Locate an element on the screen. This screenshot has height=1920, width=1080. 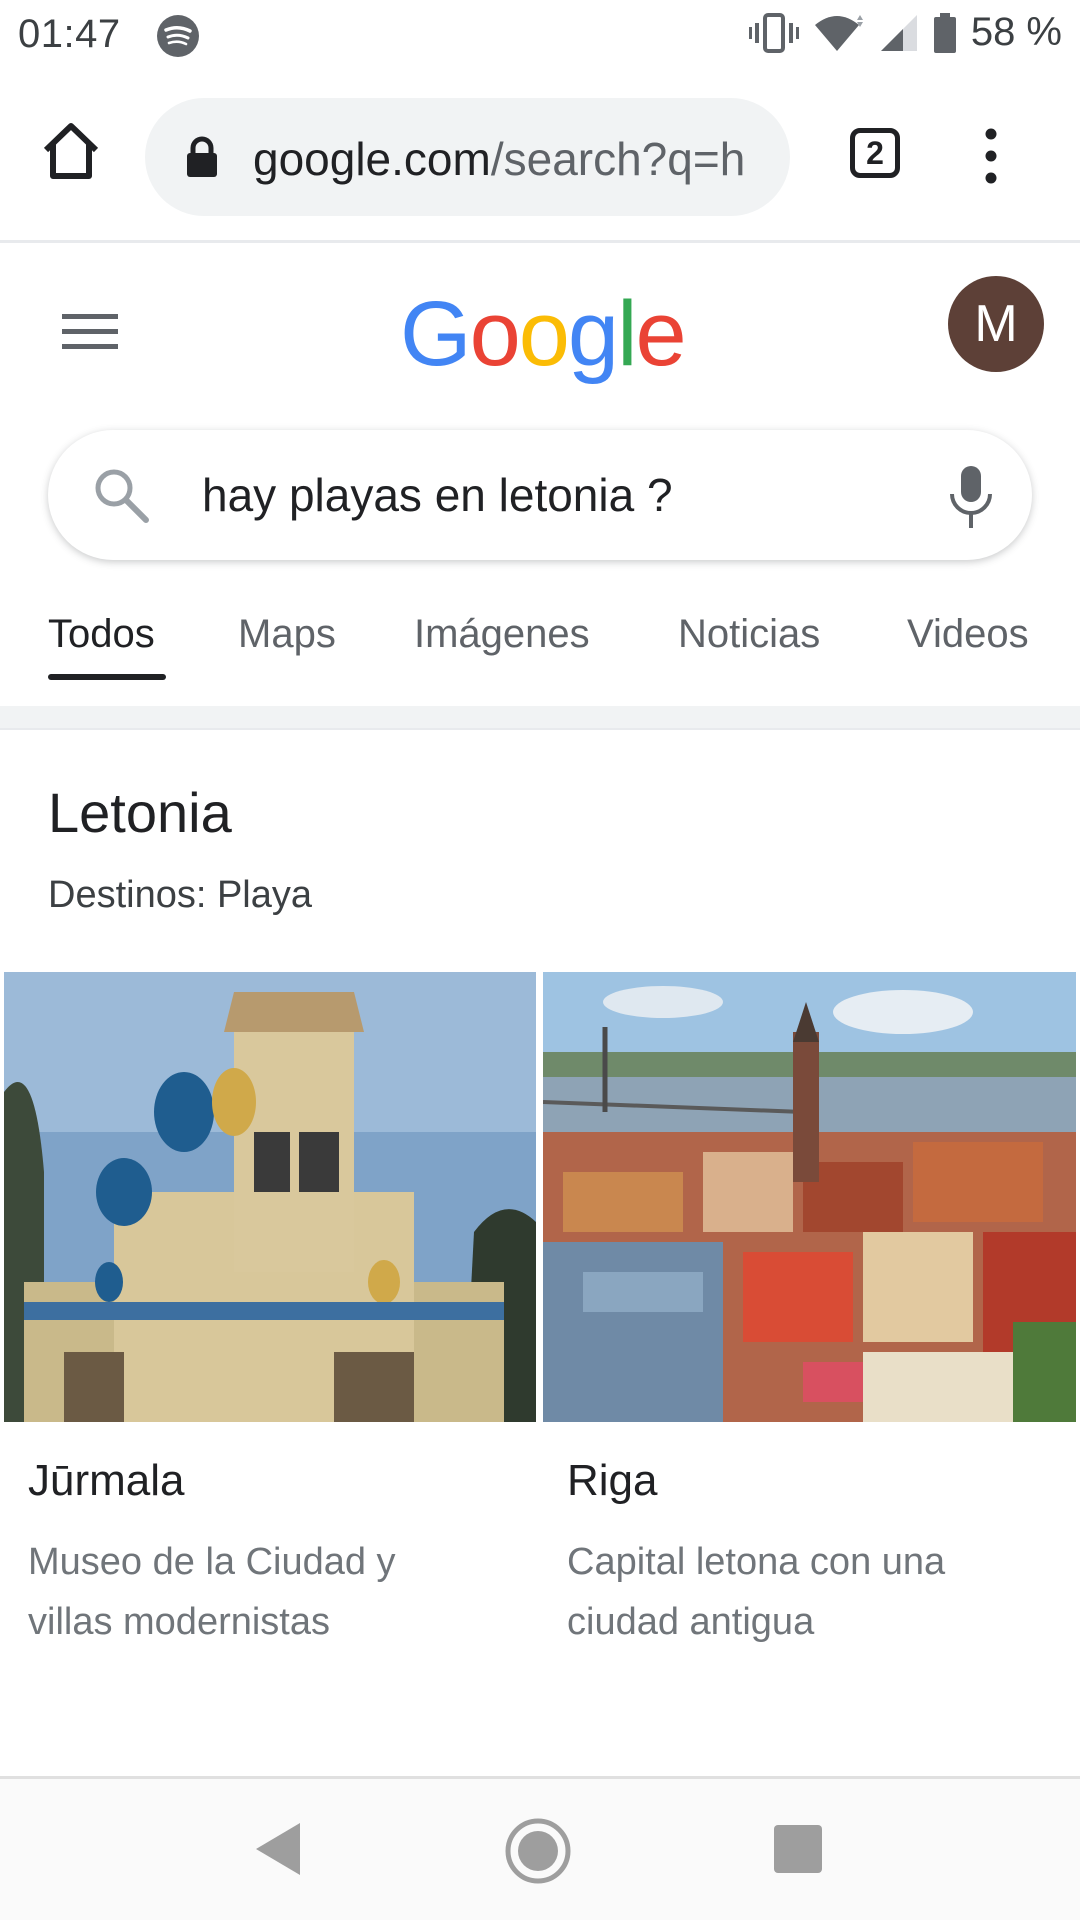
result-subtitle: Destinos: Playa is located at coordinates (180, 895).